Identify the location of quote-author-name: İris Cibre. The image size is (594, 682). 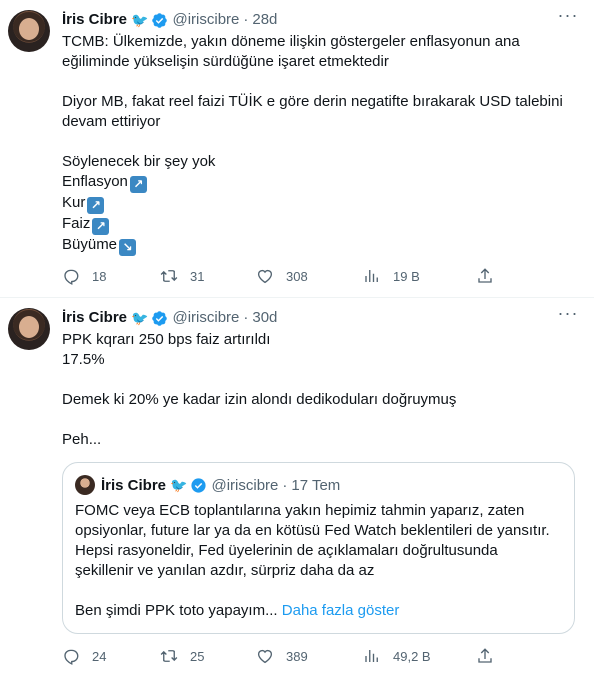
(134, 485).